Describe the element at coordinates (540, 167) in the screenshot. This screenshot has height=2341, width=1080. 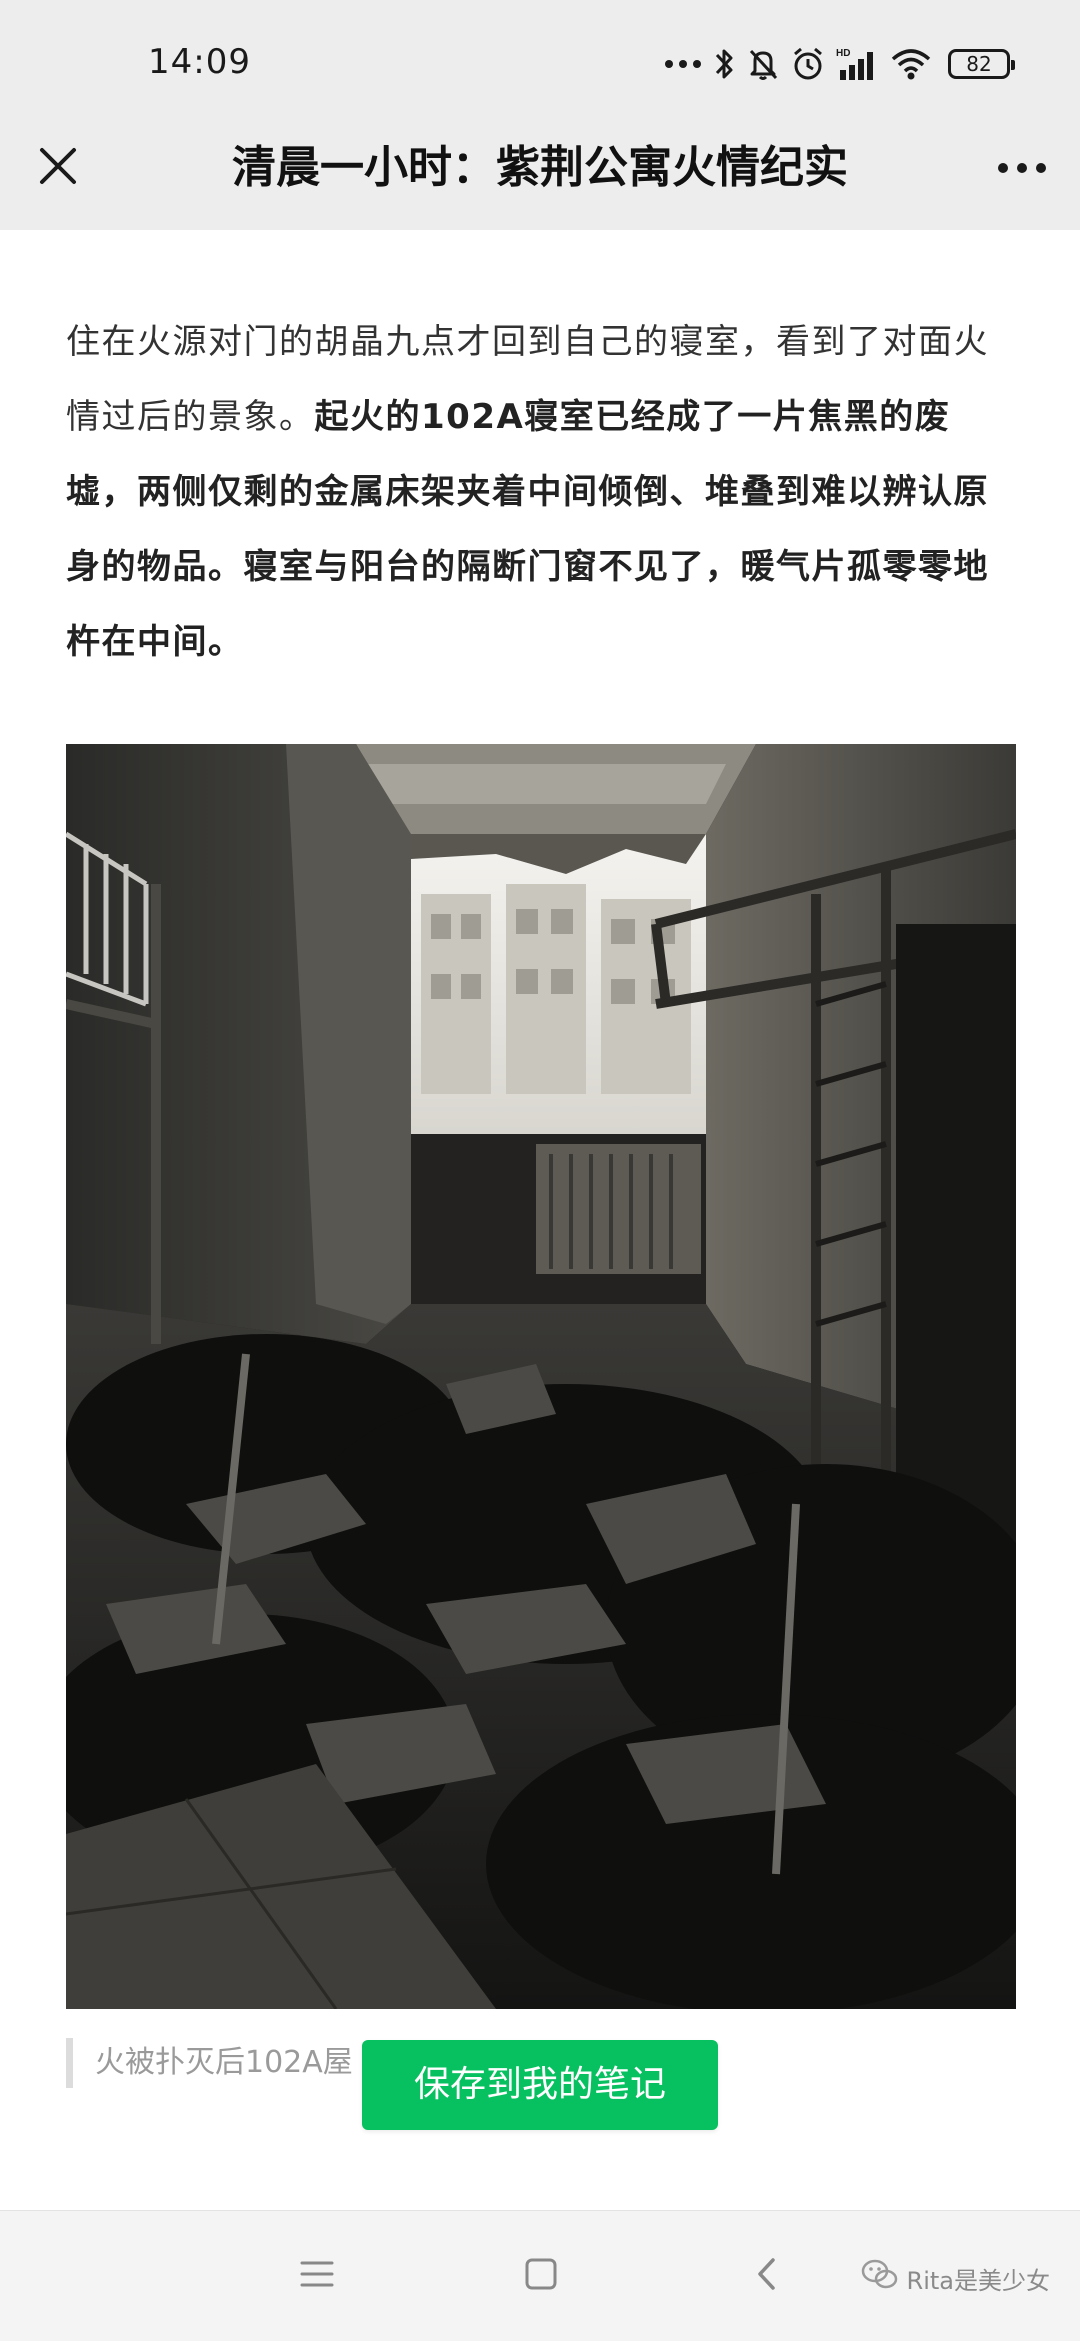
I see `page-title: 清晨一小时：紫荆公寓火情纪实` at that location.